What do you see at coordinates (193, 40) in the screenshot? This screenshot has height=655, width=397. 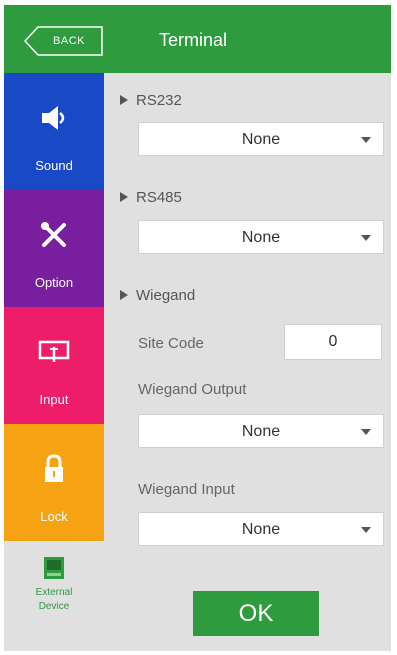 I see `page-title: Terminal` at bounding box center [193, 40].